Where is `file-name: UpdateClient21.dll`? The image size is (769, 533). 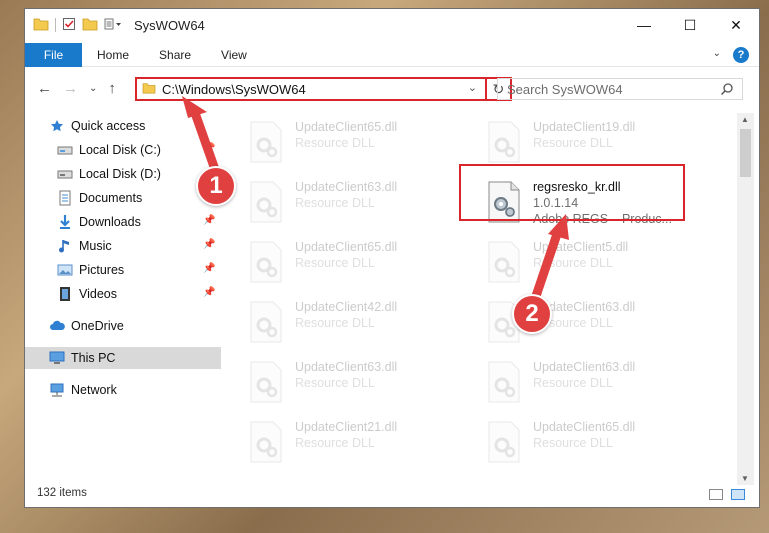
file-name: UpdateClient21.dll is located at coordinates (346, 427).